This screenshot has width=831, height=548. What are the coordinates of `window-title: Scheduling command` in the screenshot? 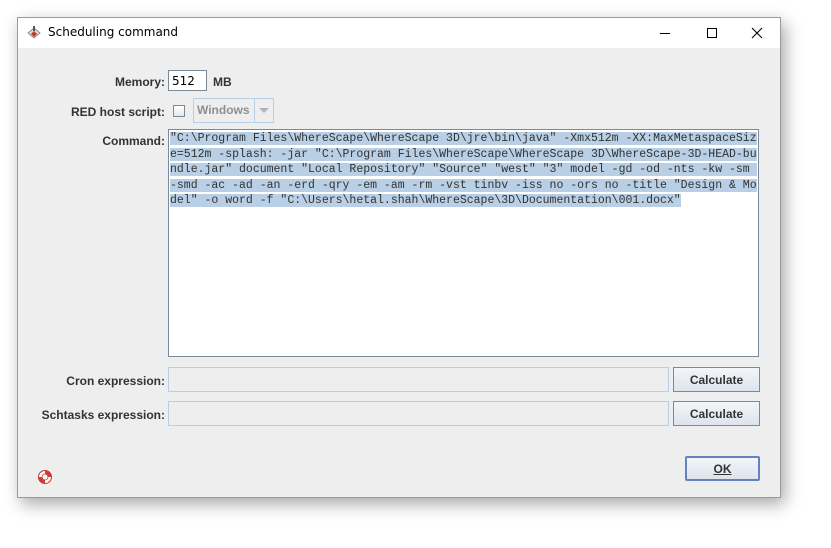 It's located at (113, 32).